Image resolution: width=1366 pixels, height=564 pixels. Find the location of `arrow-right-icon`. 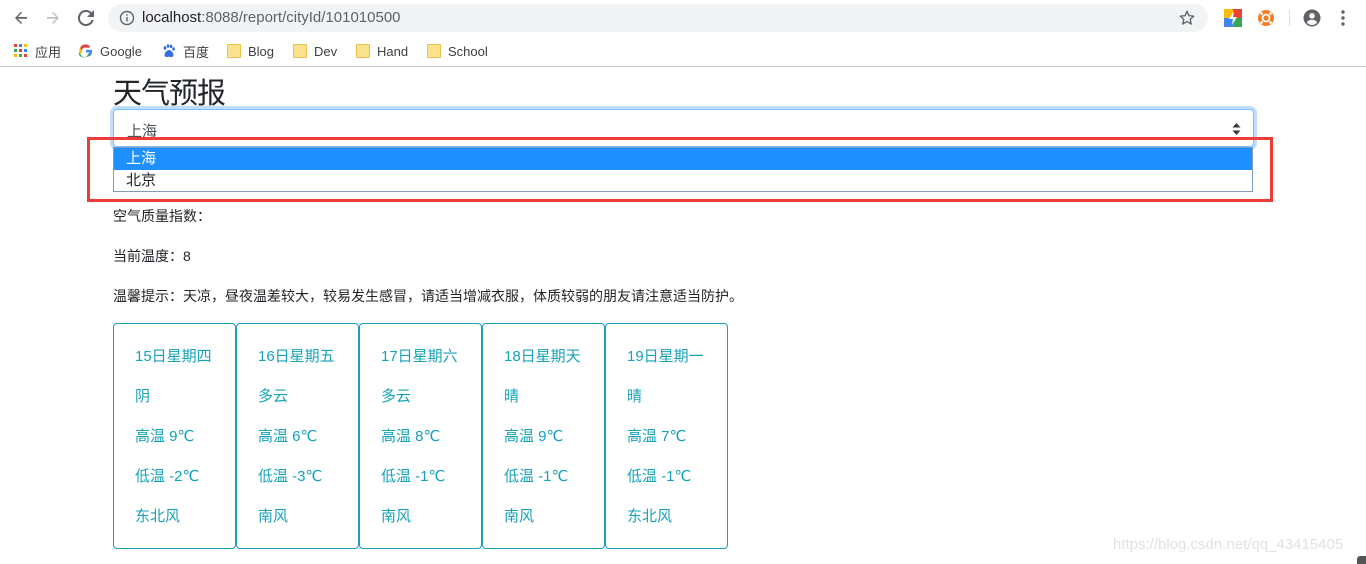

arrow-right-icon is located at coordinates (53, 17).